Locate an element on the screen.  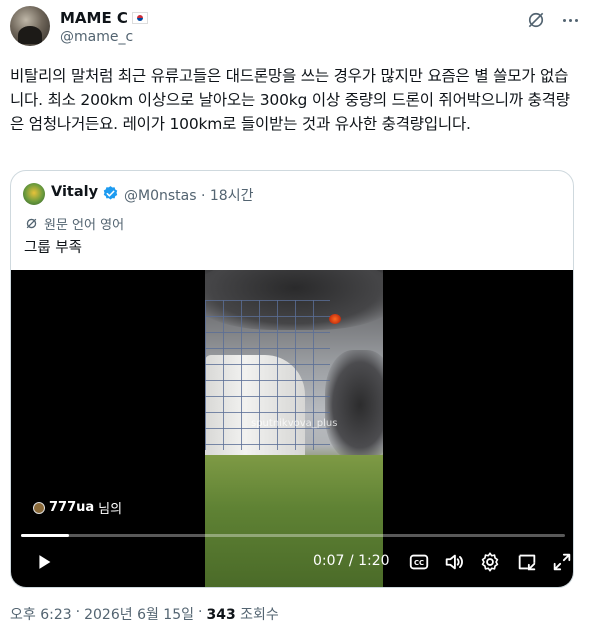
view-count-label: 조회수 is located at coordinates (259, 615).